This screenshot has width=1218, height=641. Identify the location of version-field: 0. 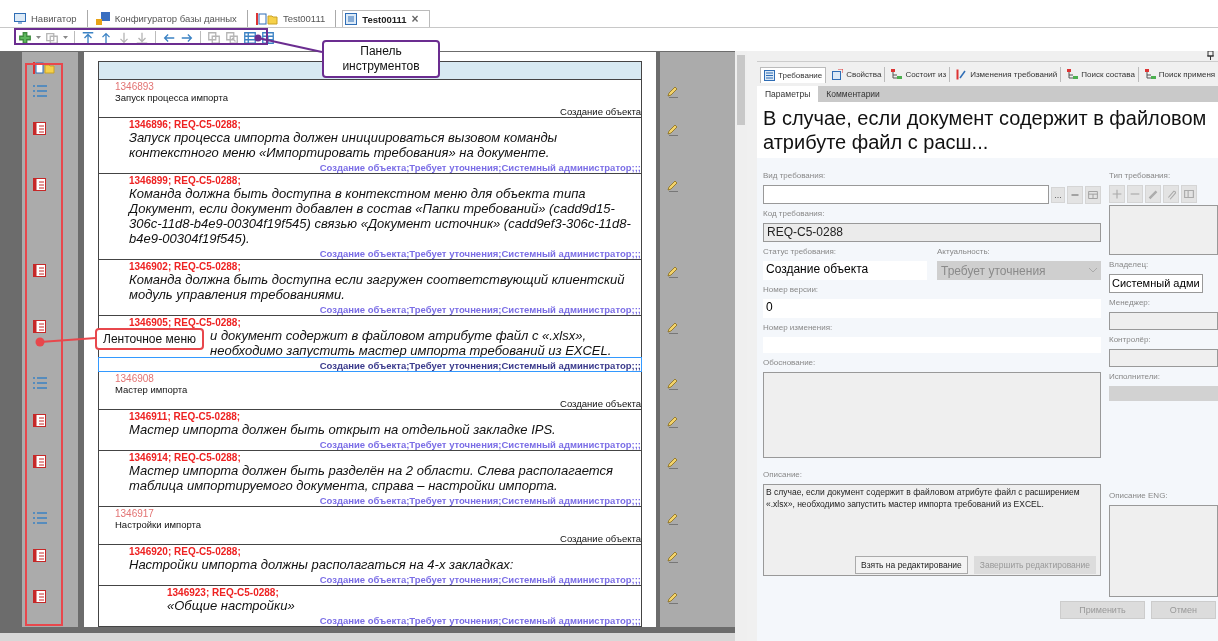
(932, 308).